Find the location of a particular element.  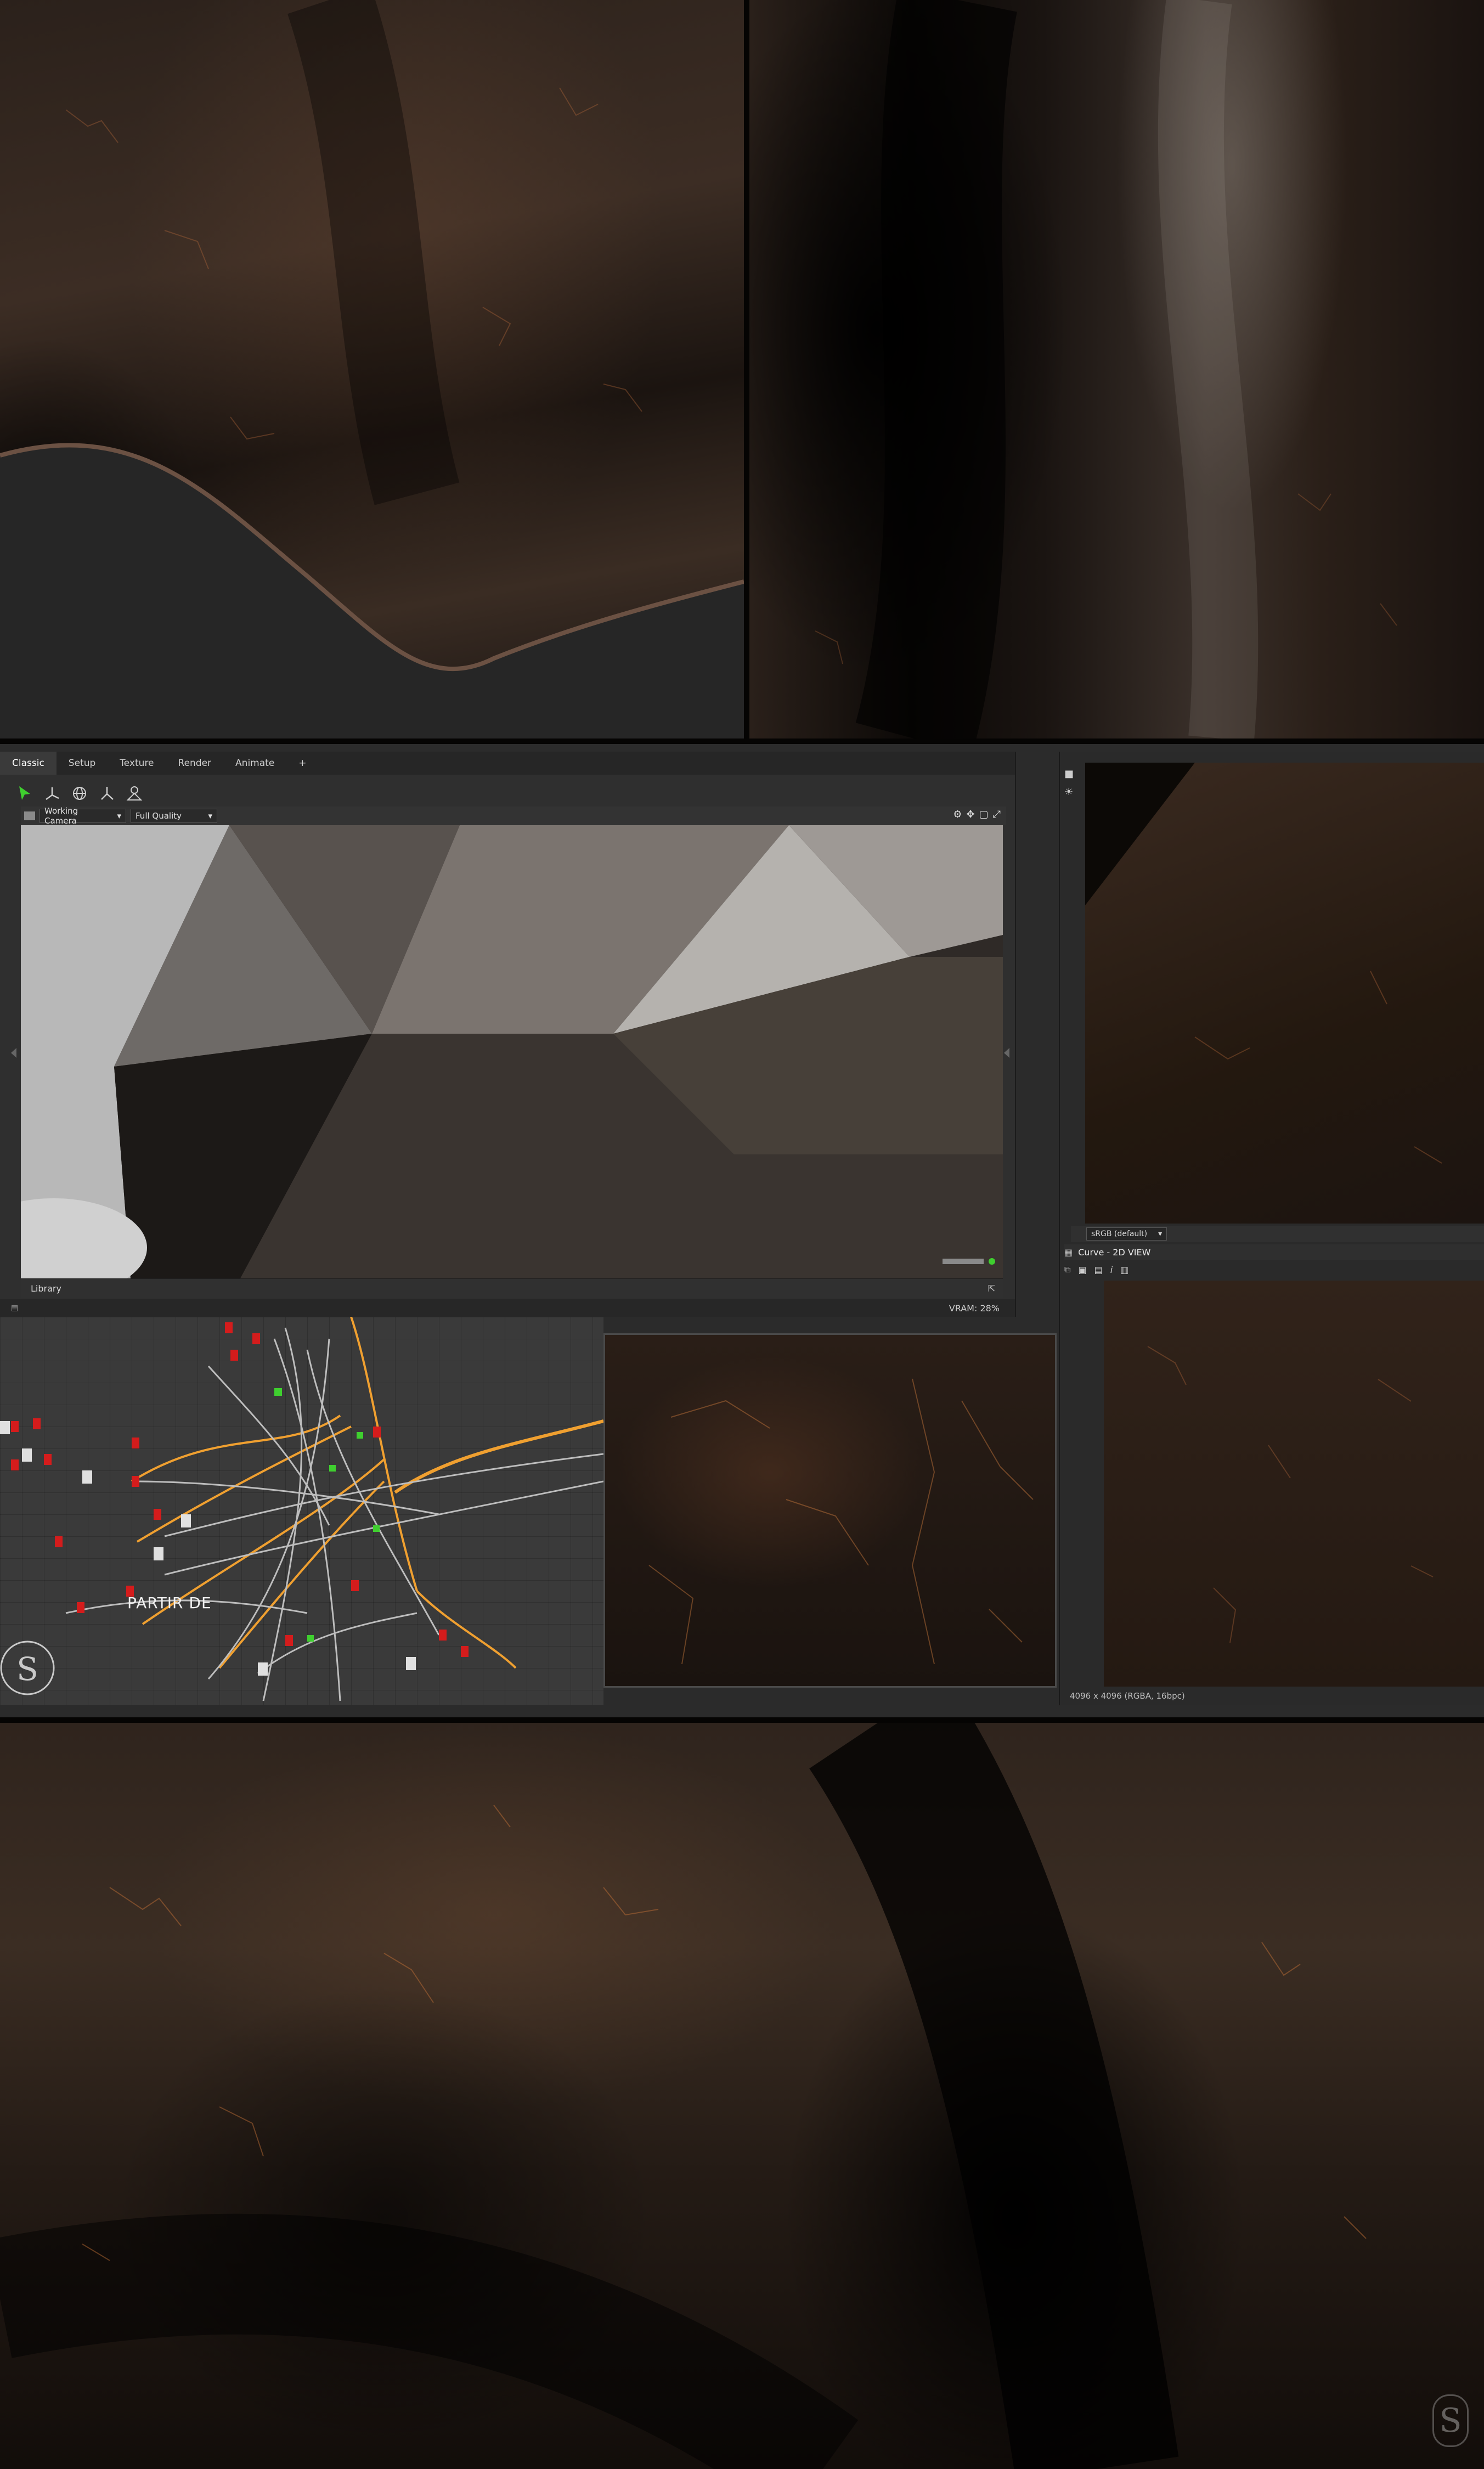

quality-select-value: Full Quality is located at coordinates (159, 816).